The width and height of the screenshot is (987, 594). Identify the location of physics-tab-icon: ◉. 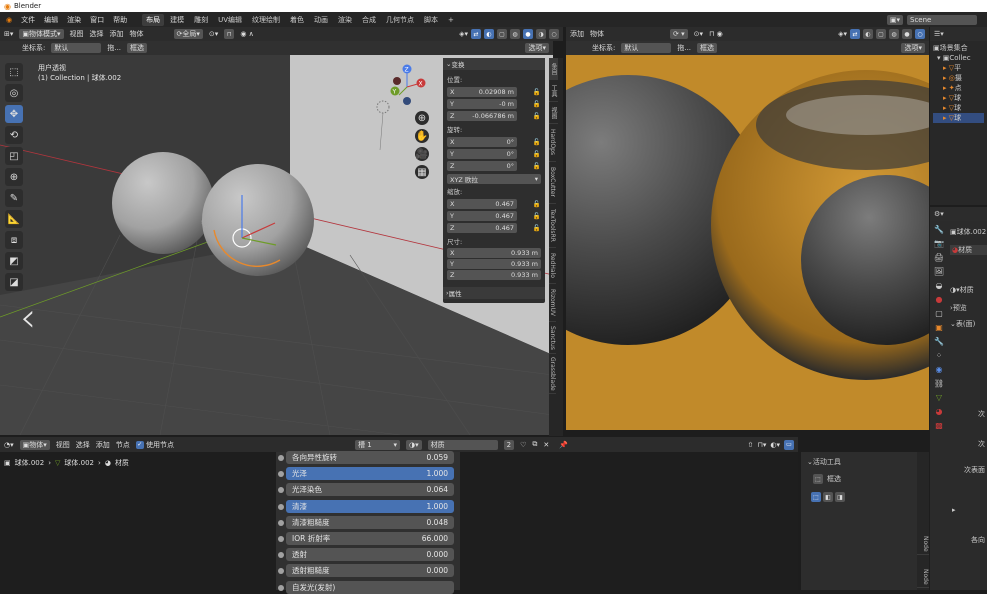
(939, 369).